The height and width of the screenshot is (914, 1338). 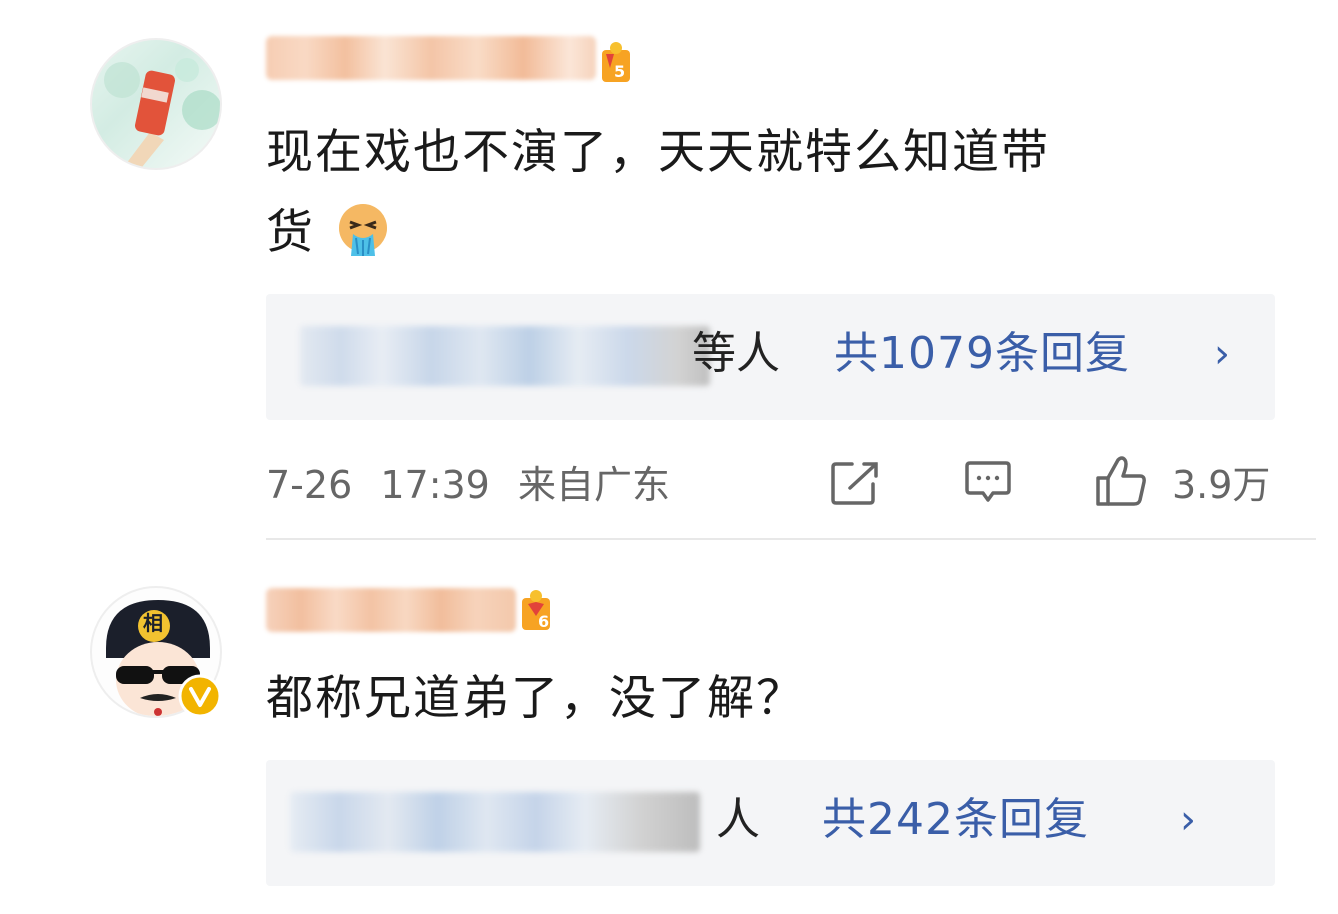 I want to click on avatar-hat-label: 相, so click(x=153, y=623).